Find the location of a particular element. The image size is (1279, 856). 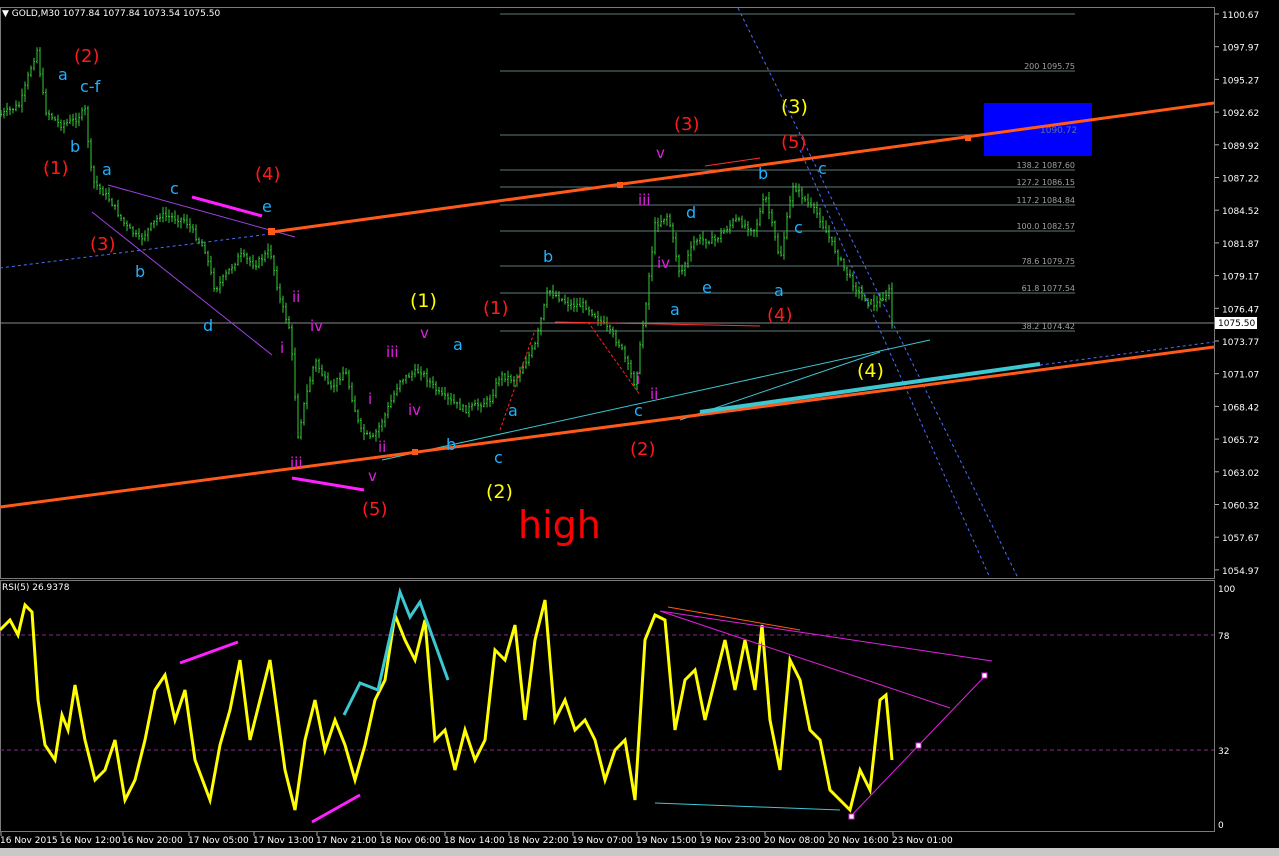

time-tick-label: 19 Nov 23:00 is located at coordinates (730, 841).